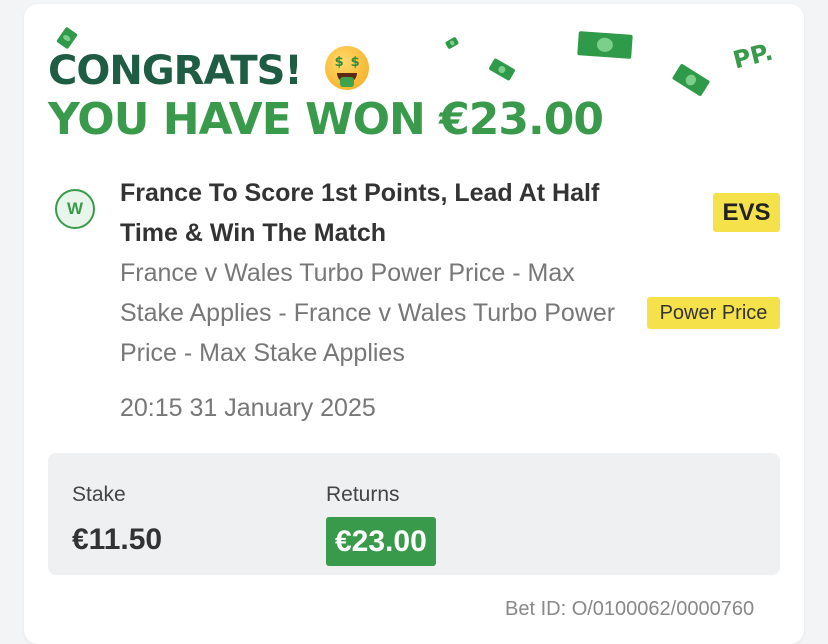 Image resolution: width=828 pixels, height=644 pixels. What do you see at coordinates (630, 609) in the screenshot?
I see `bet-id: Bet ID: O/0100062/0000760` at bounding box center [630, 609].